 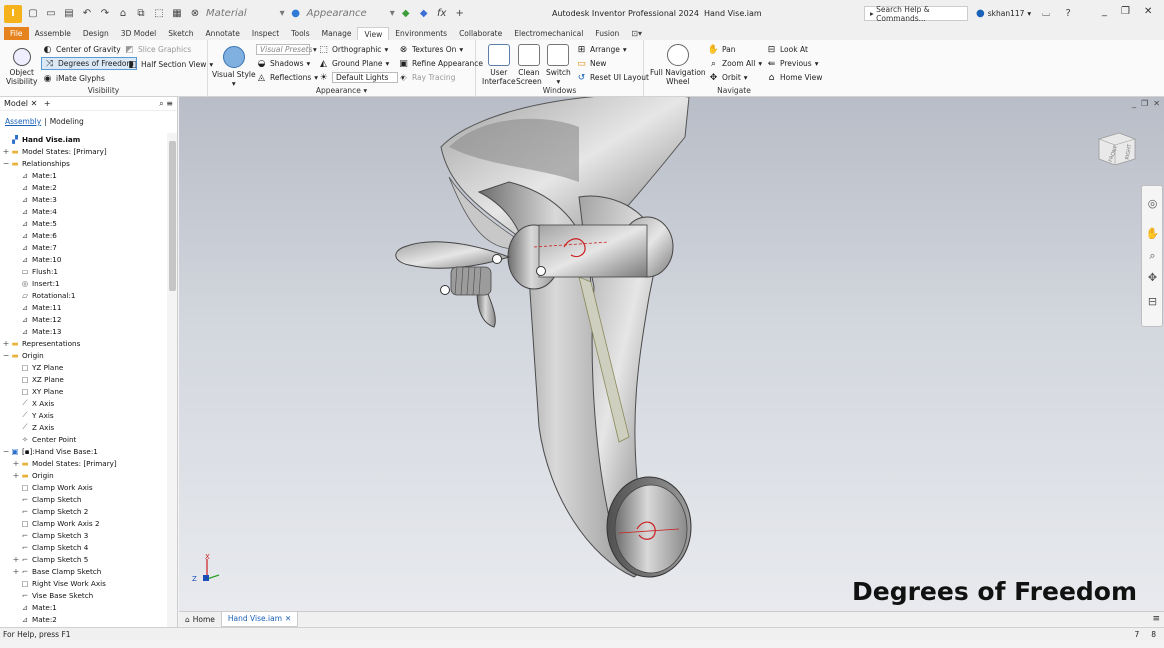 What do you see at coordinates (265, 33) in the screenshot?
I see `tab-inspect: Inspect` at bounding box center [265, 33].